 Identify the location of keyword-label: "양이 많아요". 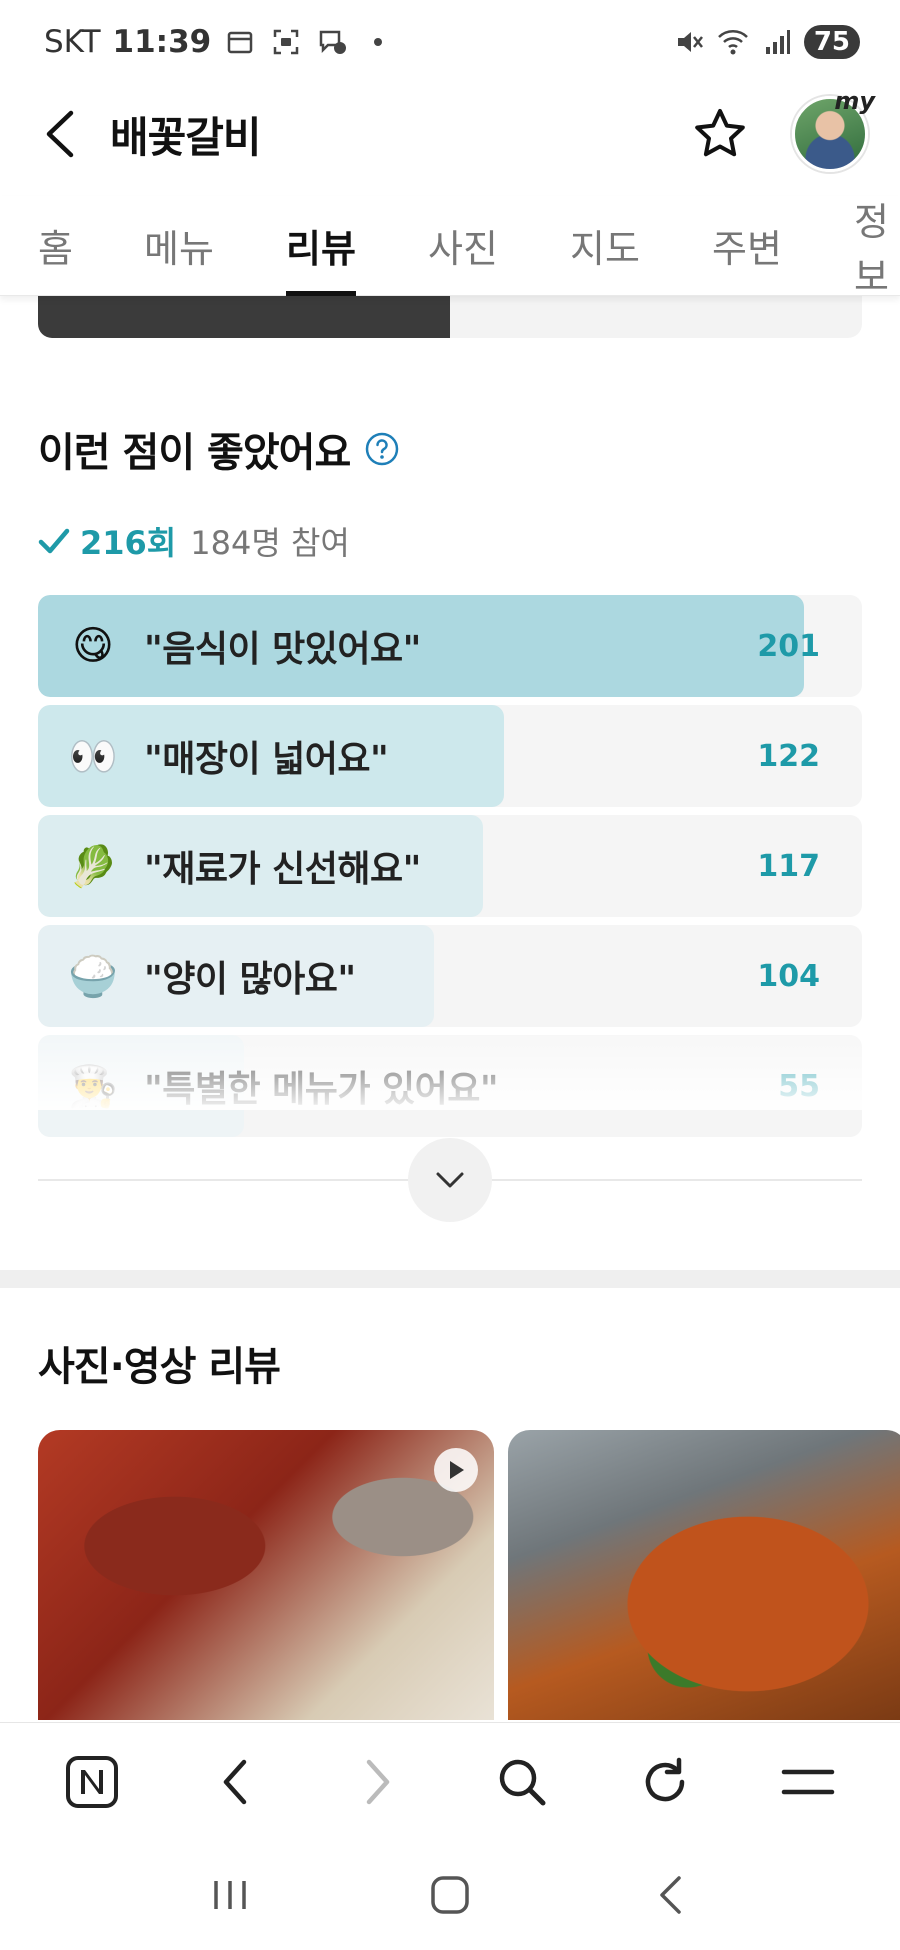
(250, 979).